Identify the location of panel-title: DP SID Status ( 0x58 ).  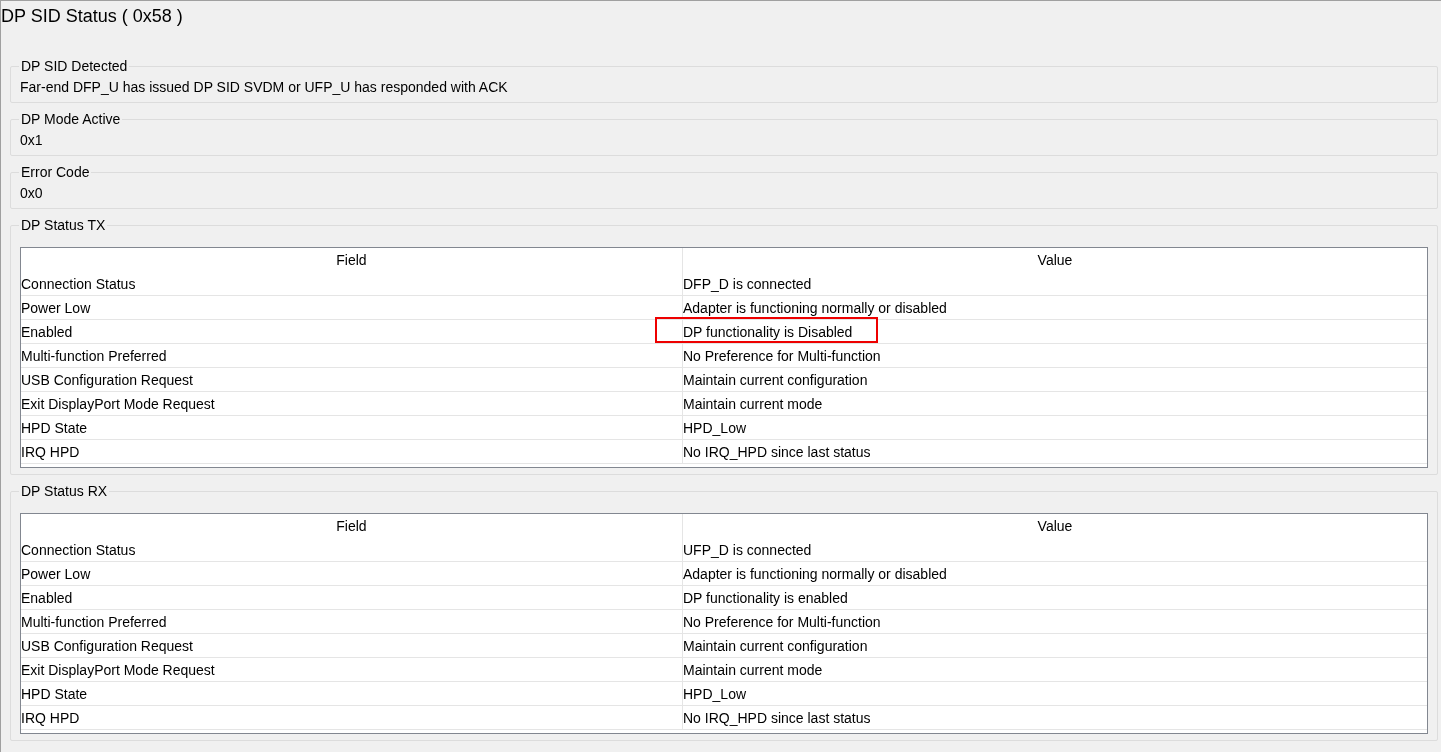
(92, 15).